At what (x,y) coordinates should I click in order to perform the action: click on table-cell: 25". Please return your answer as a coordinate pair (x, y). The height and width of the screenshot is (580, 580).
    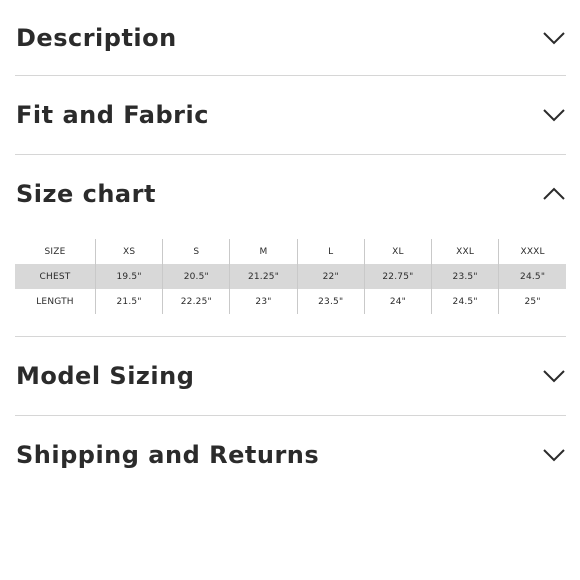
    Looking at the image, I should click on (532, 301).